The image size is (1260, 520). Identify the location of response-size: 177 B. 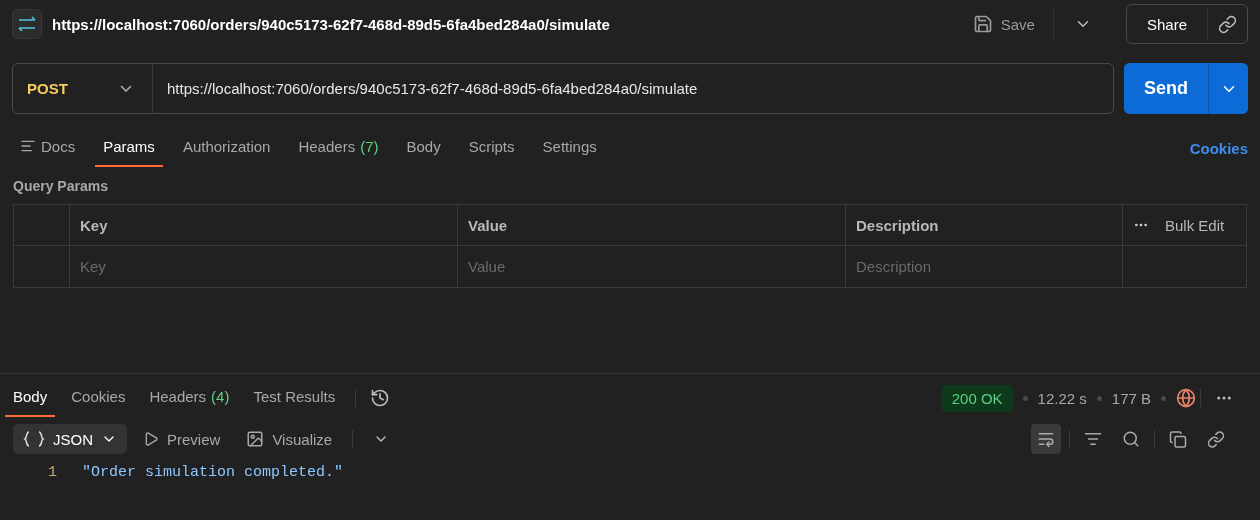
(1131, 398).